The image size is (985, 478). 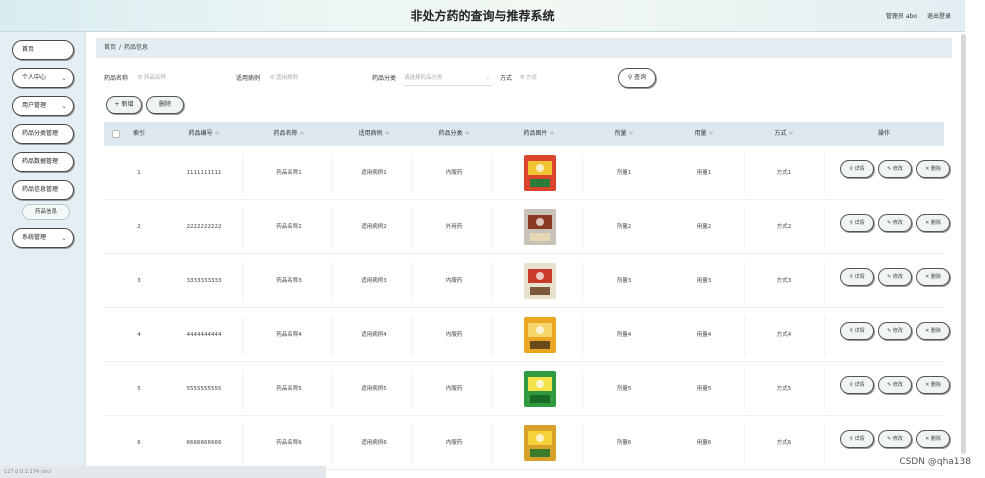 I want to click on scrollbar, so click(x=963, y=244).